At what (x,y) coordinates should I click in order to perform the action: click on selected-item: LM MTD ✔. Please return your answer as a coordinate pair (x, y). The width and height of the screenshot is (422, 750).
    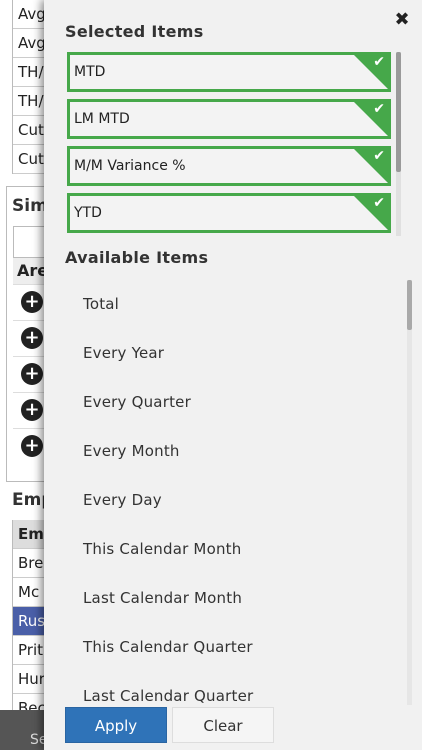
    Looking at the image, I should click on (229, 119).